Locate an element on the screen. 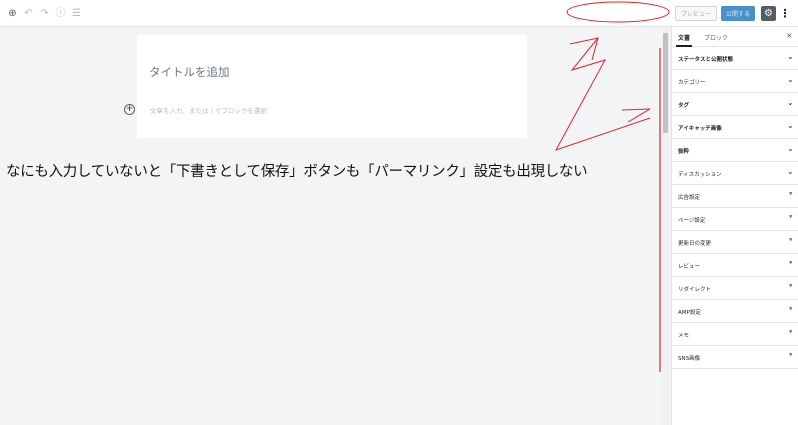  settings-button: ⚙ is located at coordinates (768, 13).